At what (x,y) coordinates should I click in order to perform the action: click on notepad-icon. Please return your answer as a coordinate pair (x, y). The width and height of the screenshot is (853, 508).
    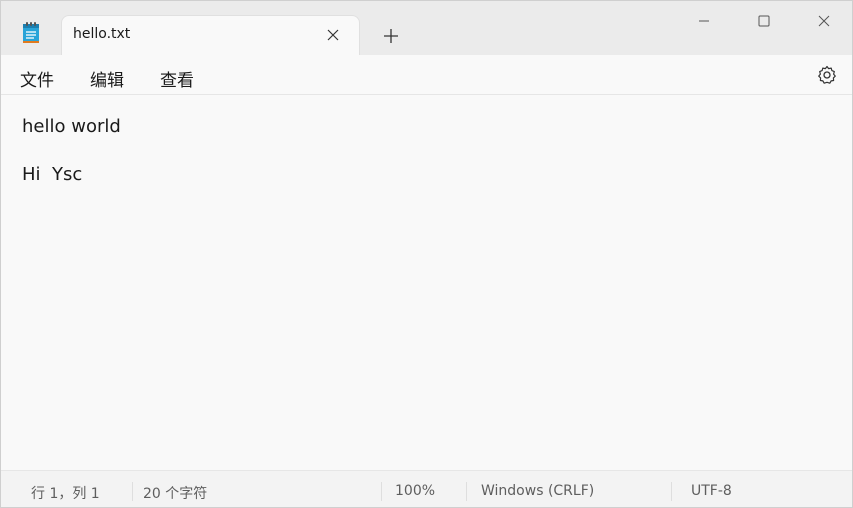
    Looking at the image, I should click on (31, 33).